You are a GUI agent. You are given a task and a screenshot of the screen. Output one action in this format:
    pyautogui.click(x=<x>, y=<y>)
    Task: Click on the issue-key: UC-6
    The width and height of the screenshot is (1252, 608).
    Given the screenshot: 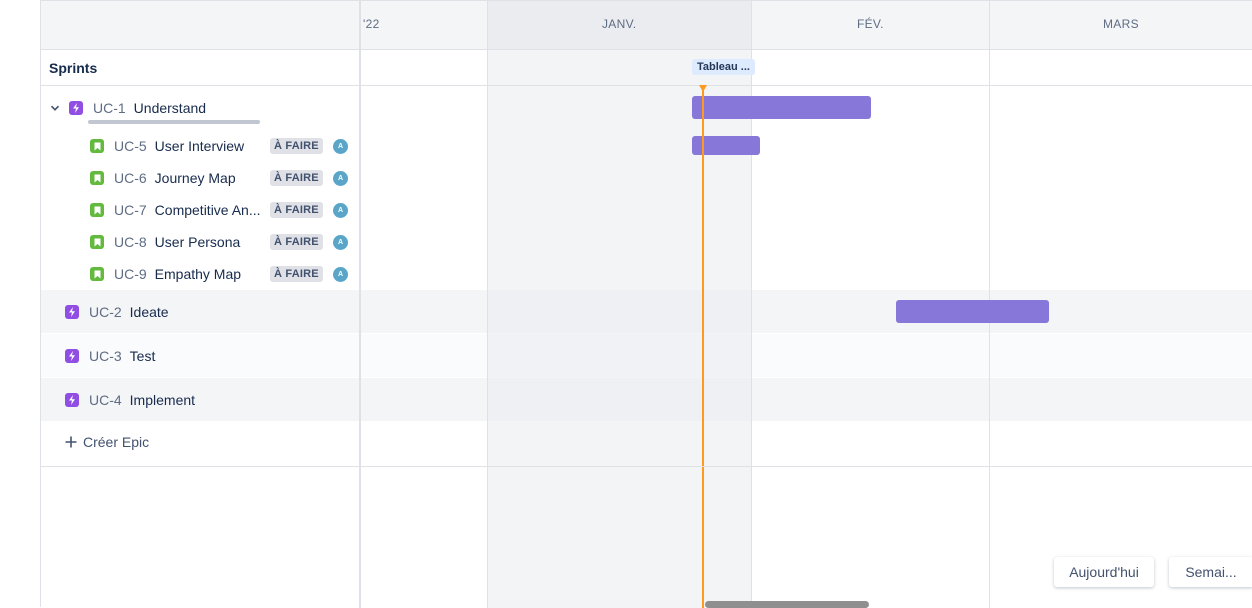 What is the action you would take?
    pyautogui.click(x=130, y=178)
    